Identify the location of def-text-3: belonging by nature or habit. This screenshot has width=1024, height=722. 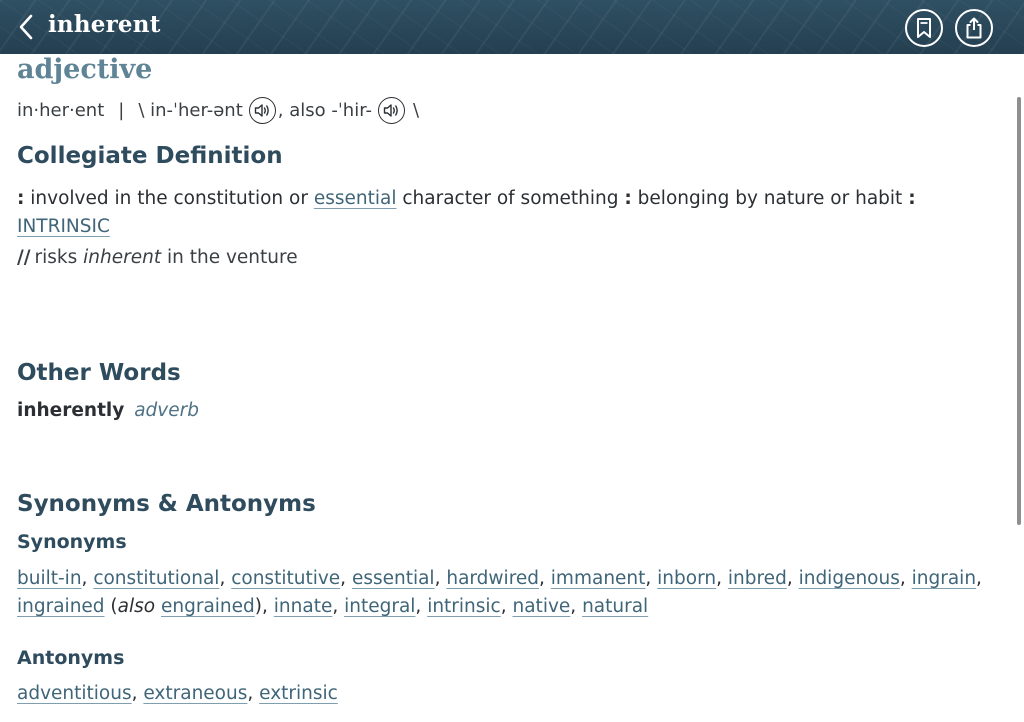
(770, 198).